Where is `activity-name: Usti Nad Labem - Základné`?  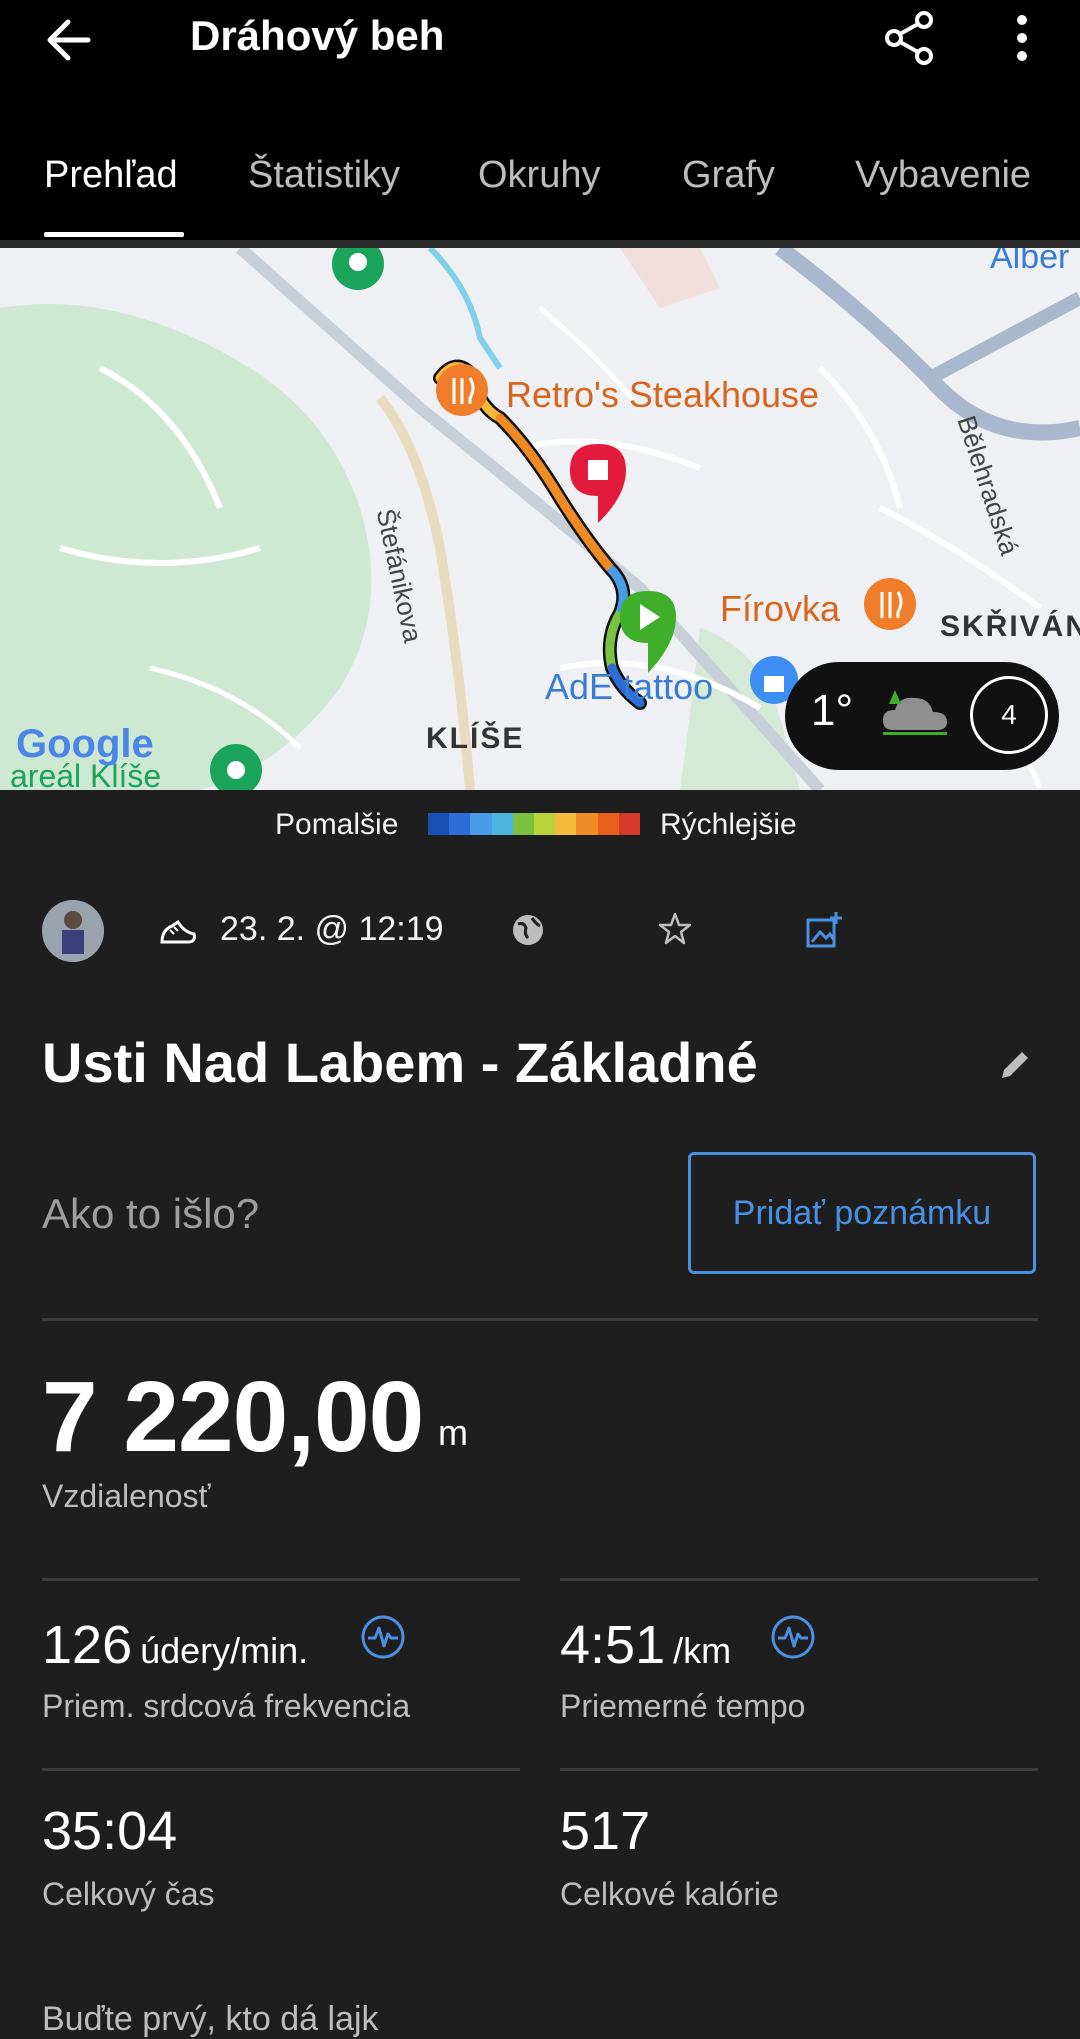
activity-name: Usti Nad Labem - Základné is located at coordinates (400, 1062).